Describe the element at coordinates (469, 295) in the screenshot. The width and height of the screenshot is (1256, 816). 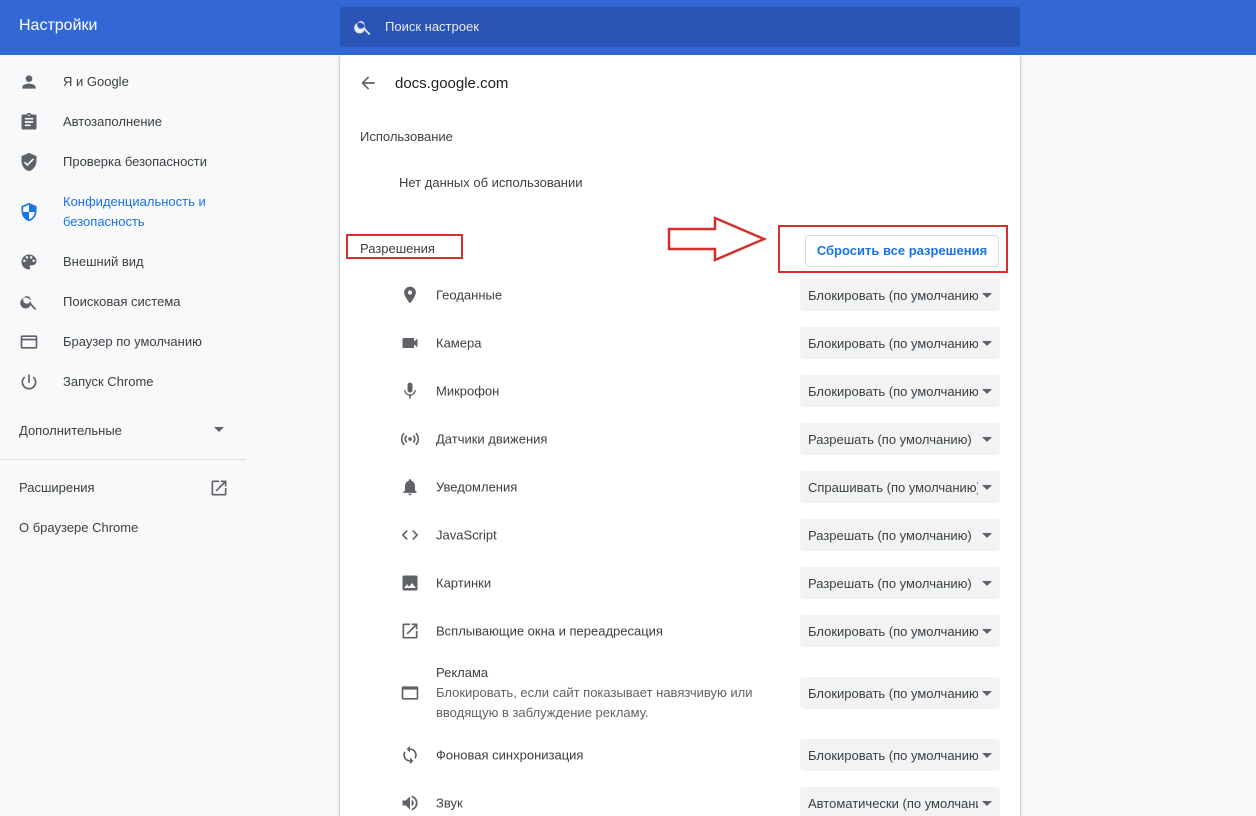
I see `permission-label: Геоданные` at that location.